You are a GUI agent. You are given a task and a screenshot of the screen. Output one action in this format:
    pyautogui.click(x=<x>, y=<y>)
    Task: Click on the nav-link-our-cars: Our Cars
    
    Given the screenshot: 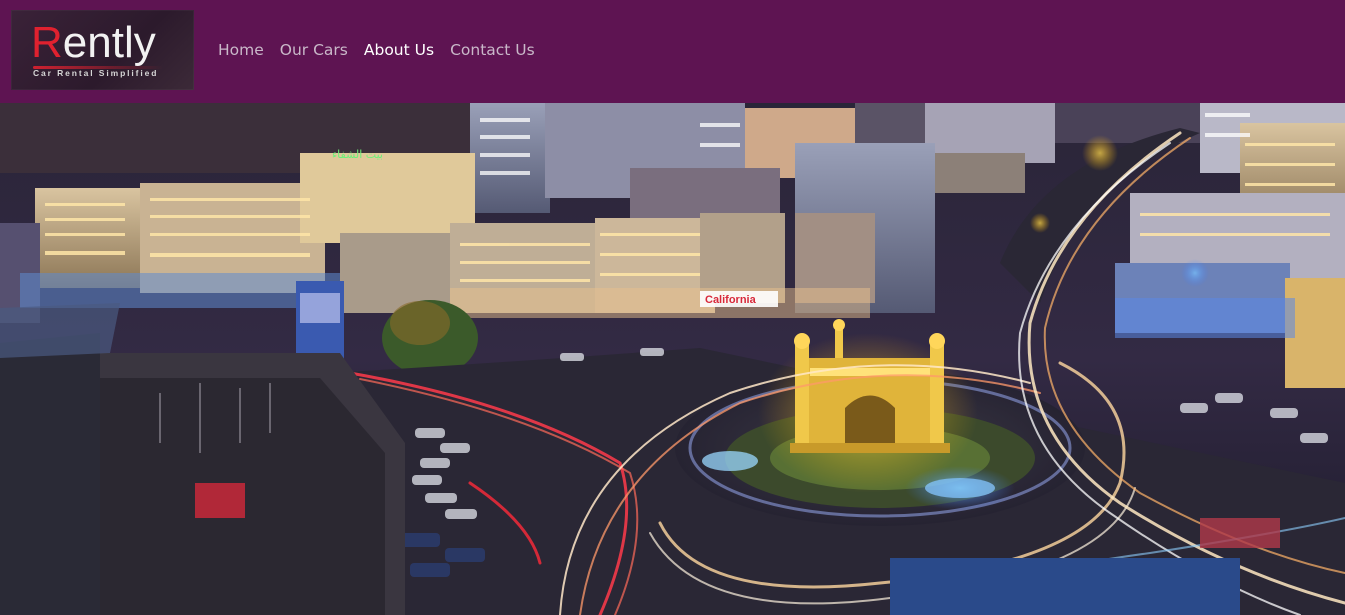 What is the action you would take?
    pyautogui.click(x=314, y=50)
    